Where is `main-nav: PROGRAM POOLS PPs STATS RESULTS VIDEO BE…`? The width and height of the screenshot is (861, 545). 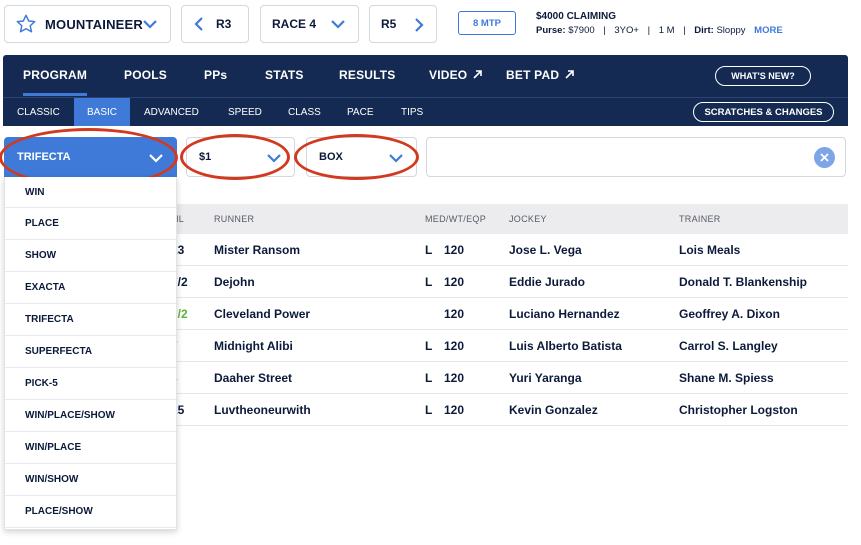 main-nav: PROGRAM POOLS PPs STATS RESULTS VIDEO BE… is located at coordinates (425, 76).